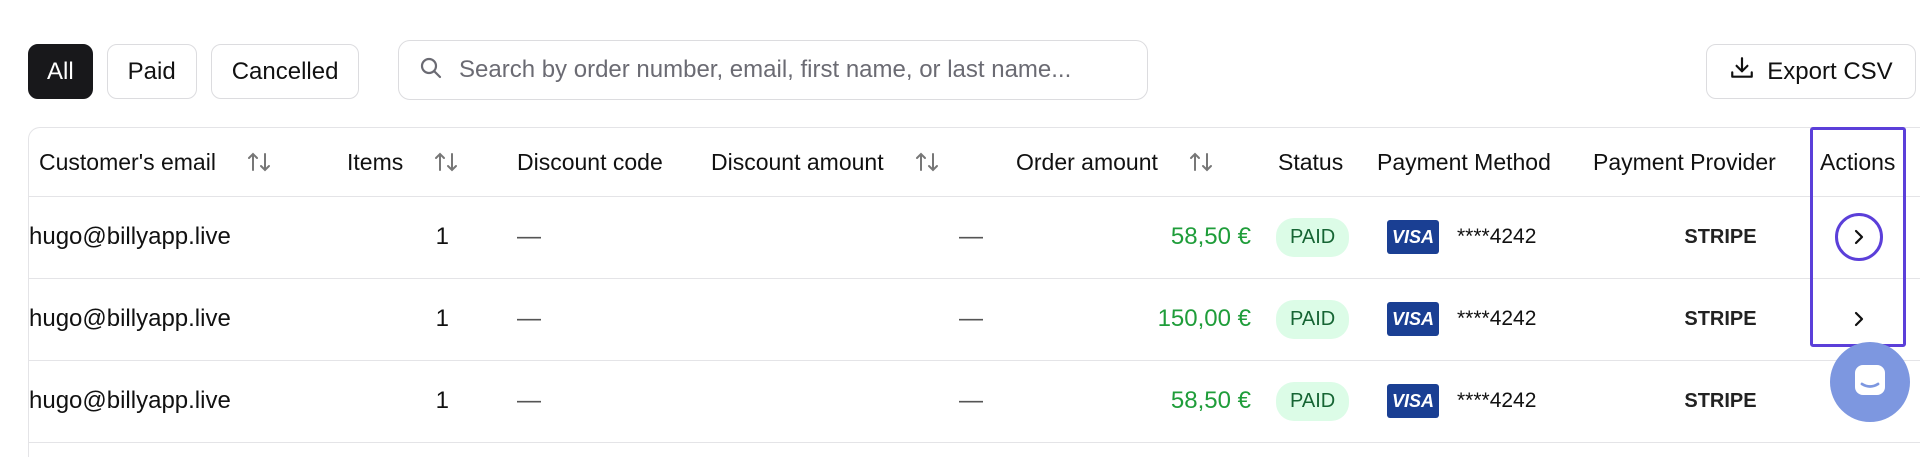 This screenshot has height=457, width=1920. I want to click on header-email: Customer's email, so click(155, 162).